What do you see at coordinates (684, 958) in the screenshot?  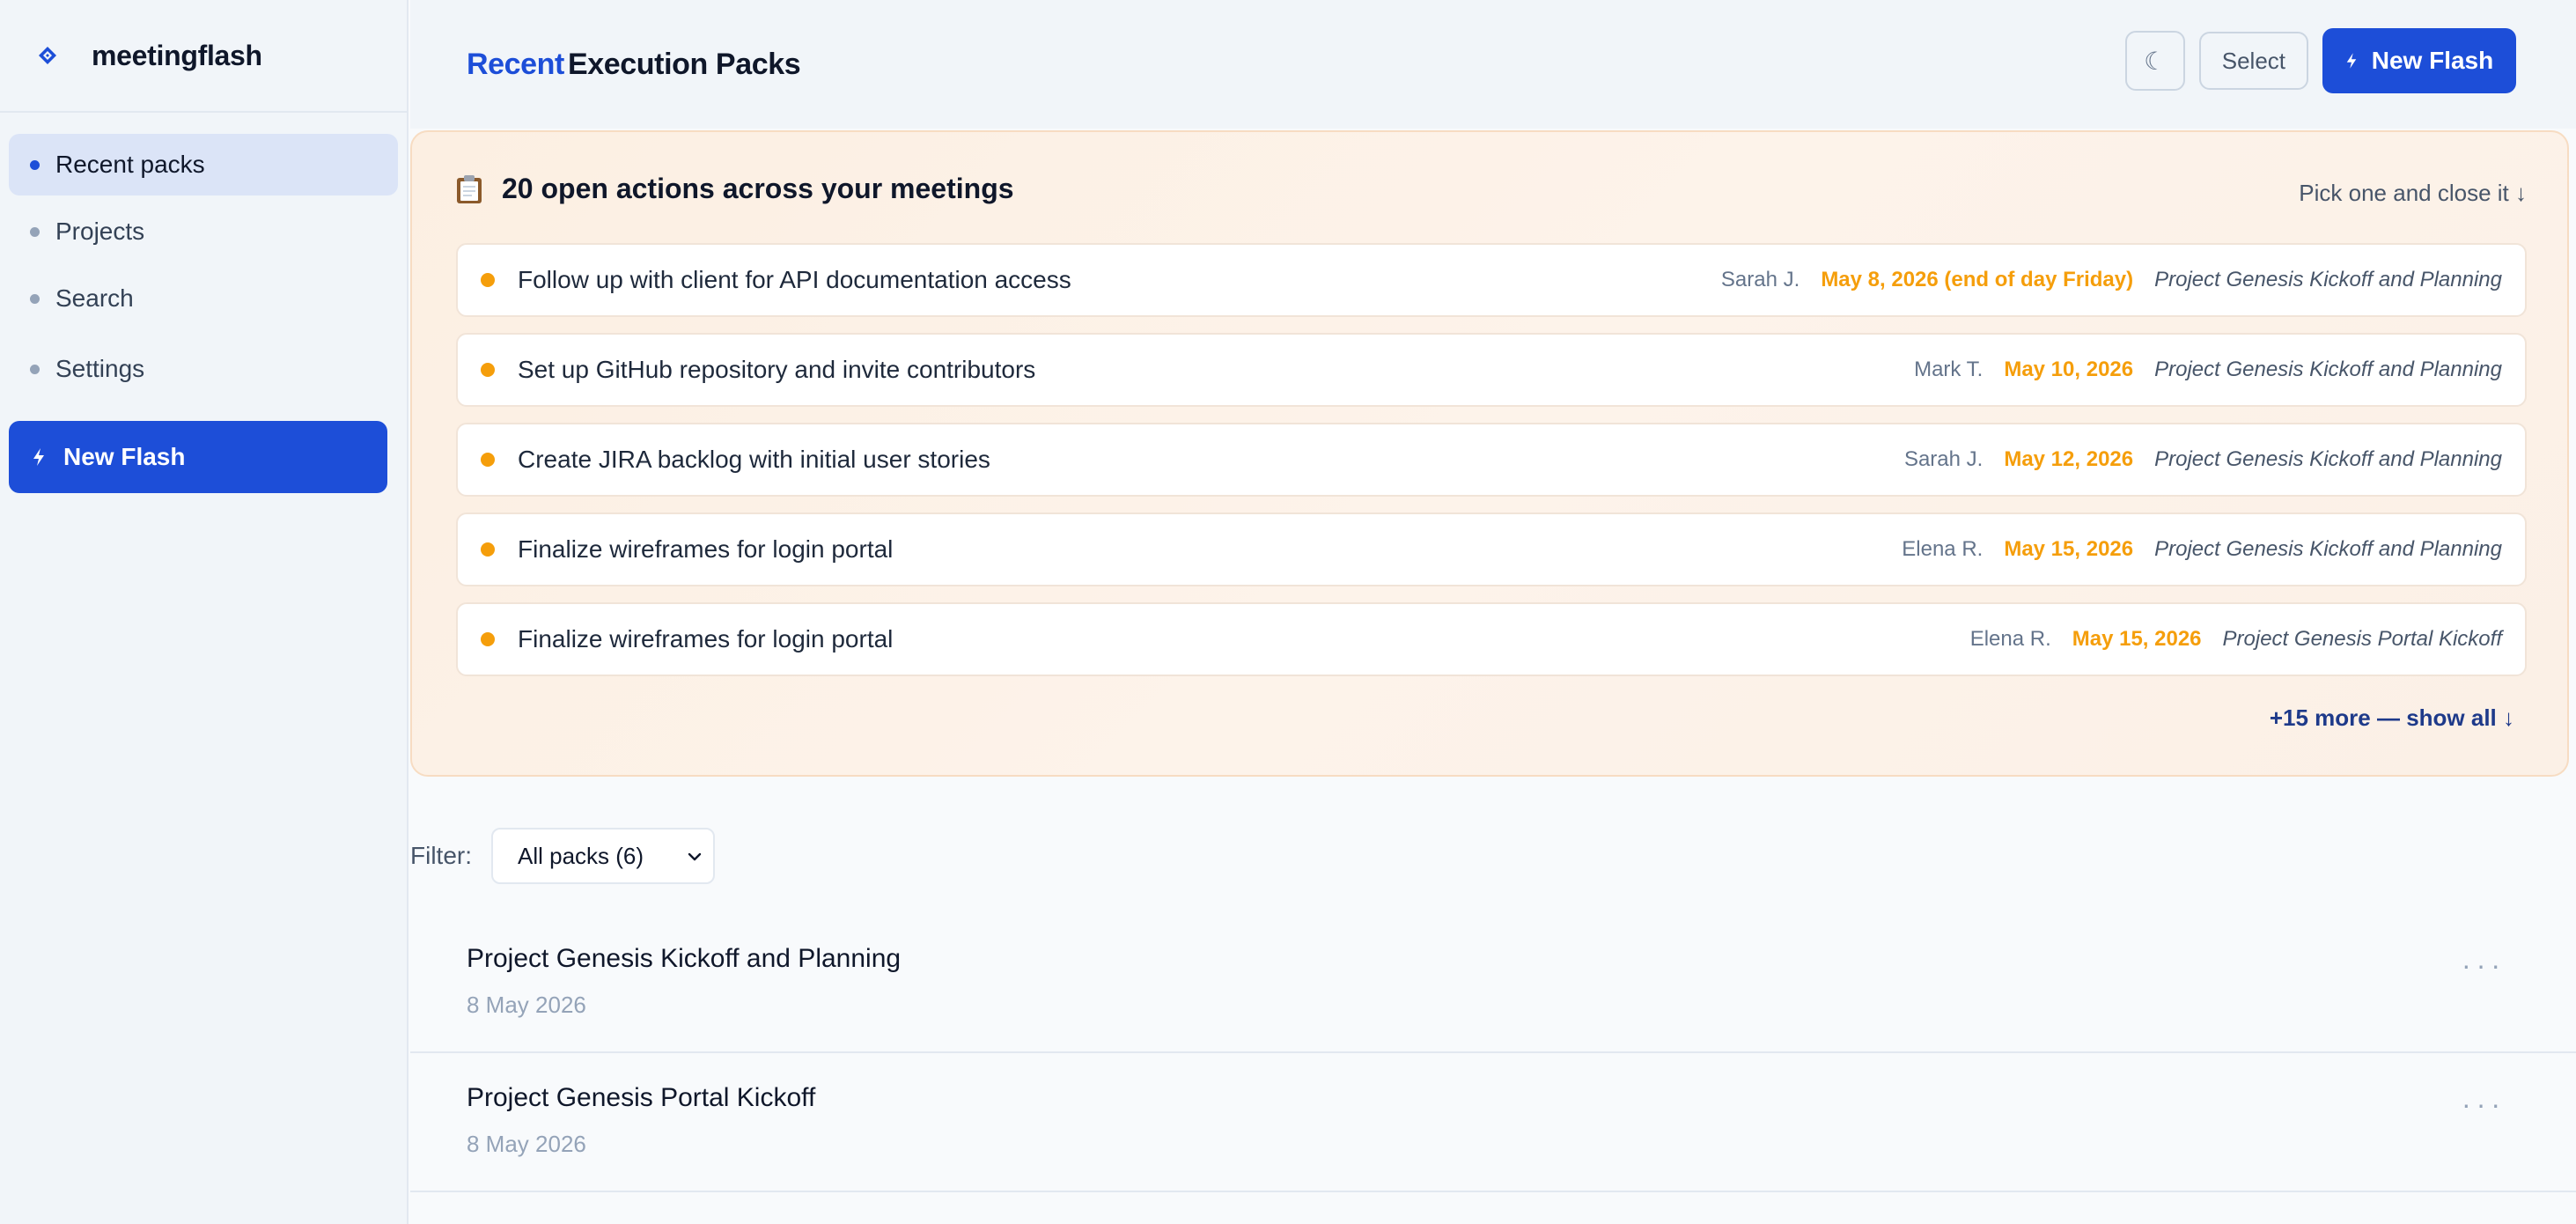 I see `pack-name: Project Genesis Kickoff and Planning` at bounding box center [684, 958].